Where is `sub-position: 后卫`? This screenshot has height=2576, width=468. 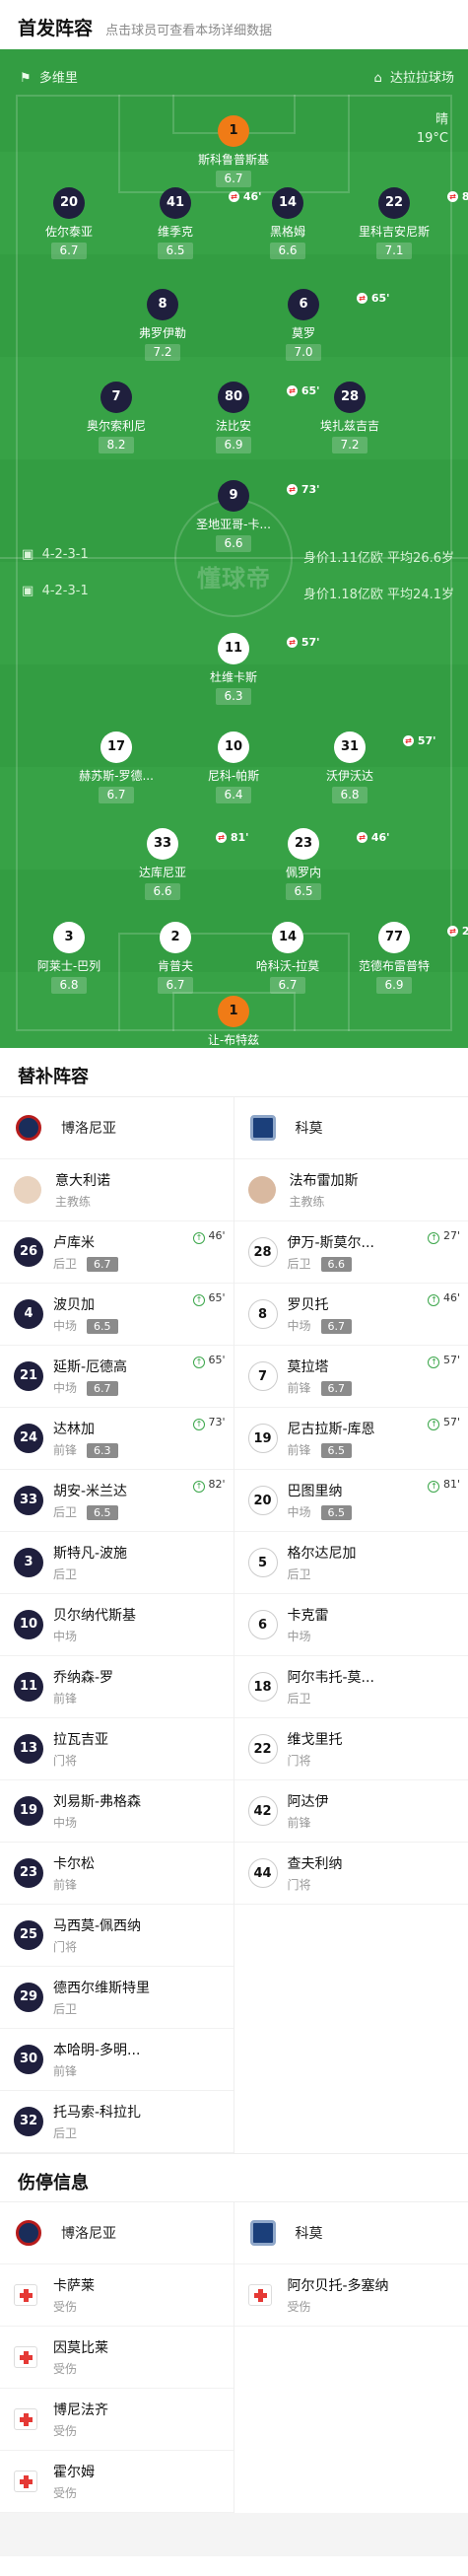
sub-position: 后卫 is located at coordinates (65, 2009).